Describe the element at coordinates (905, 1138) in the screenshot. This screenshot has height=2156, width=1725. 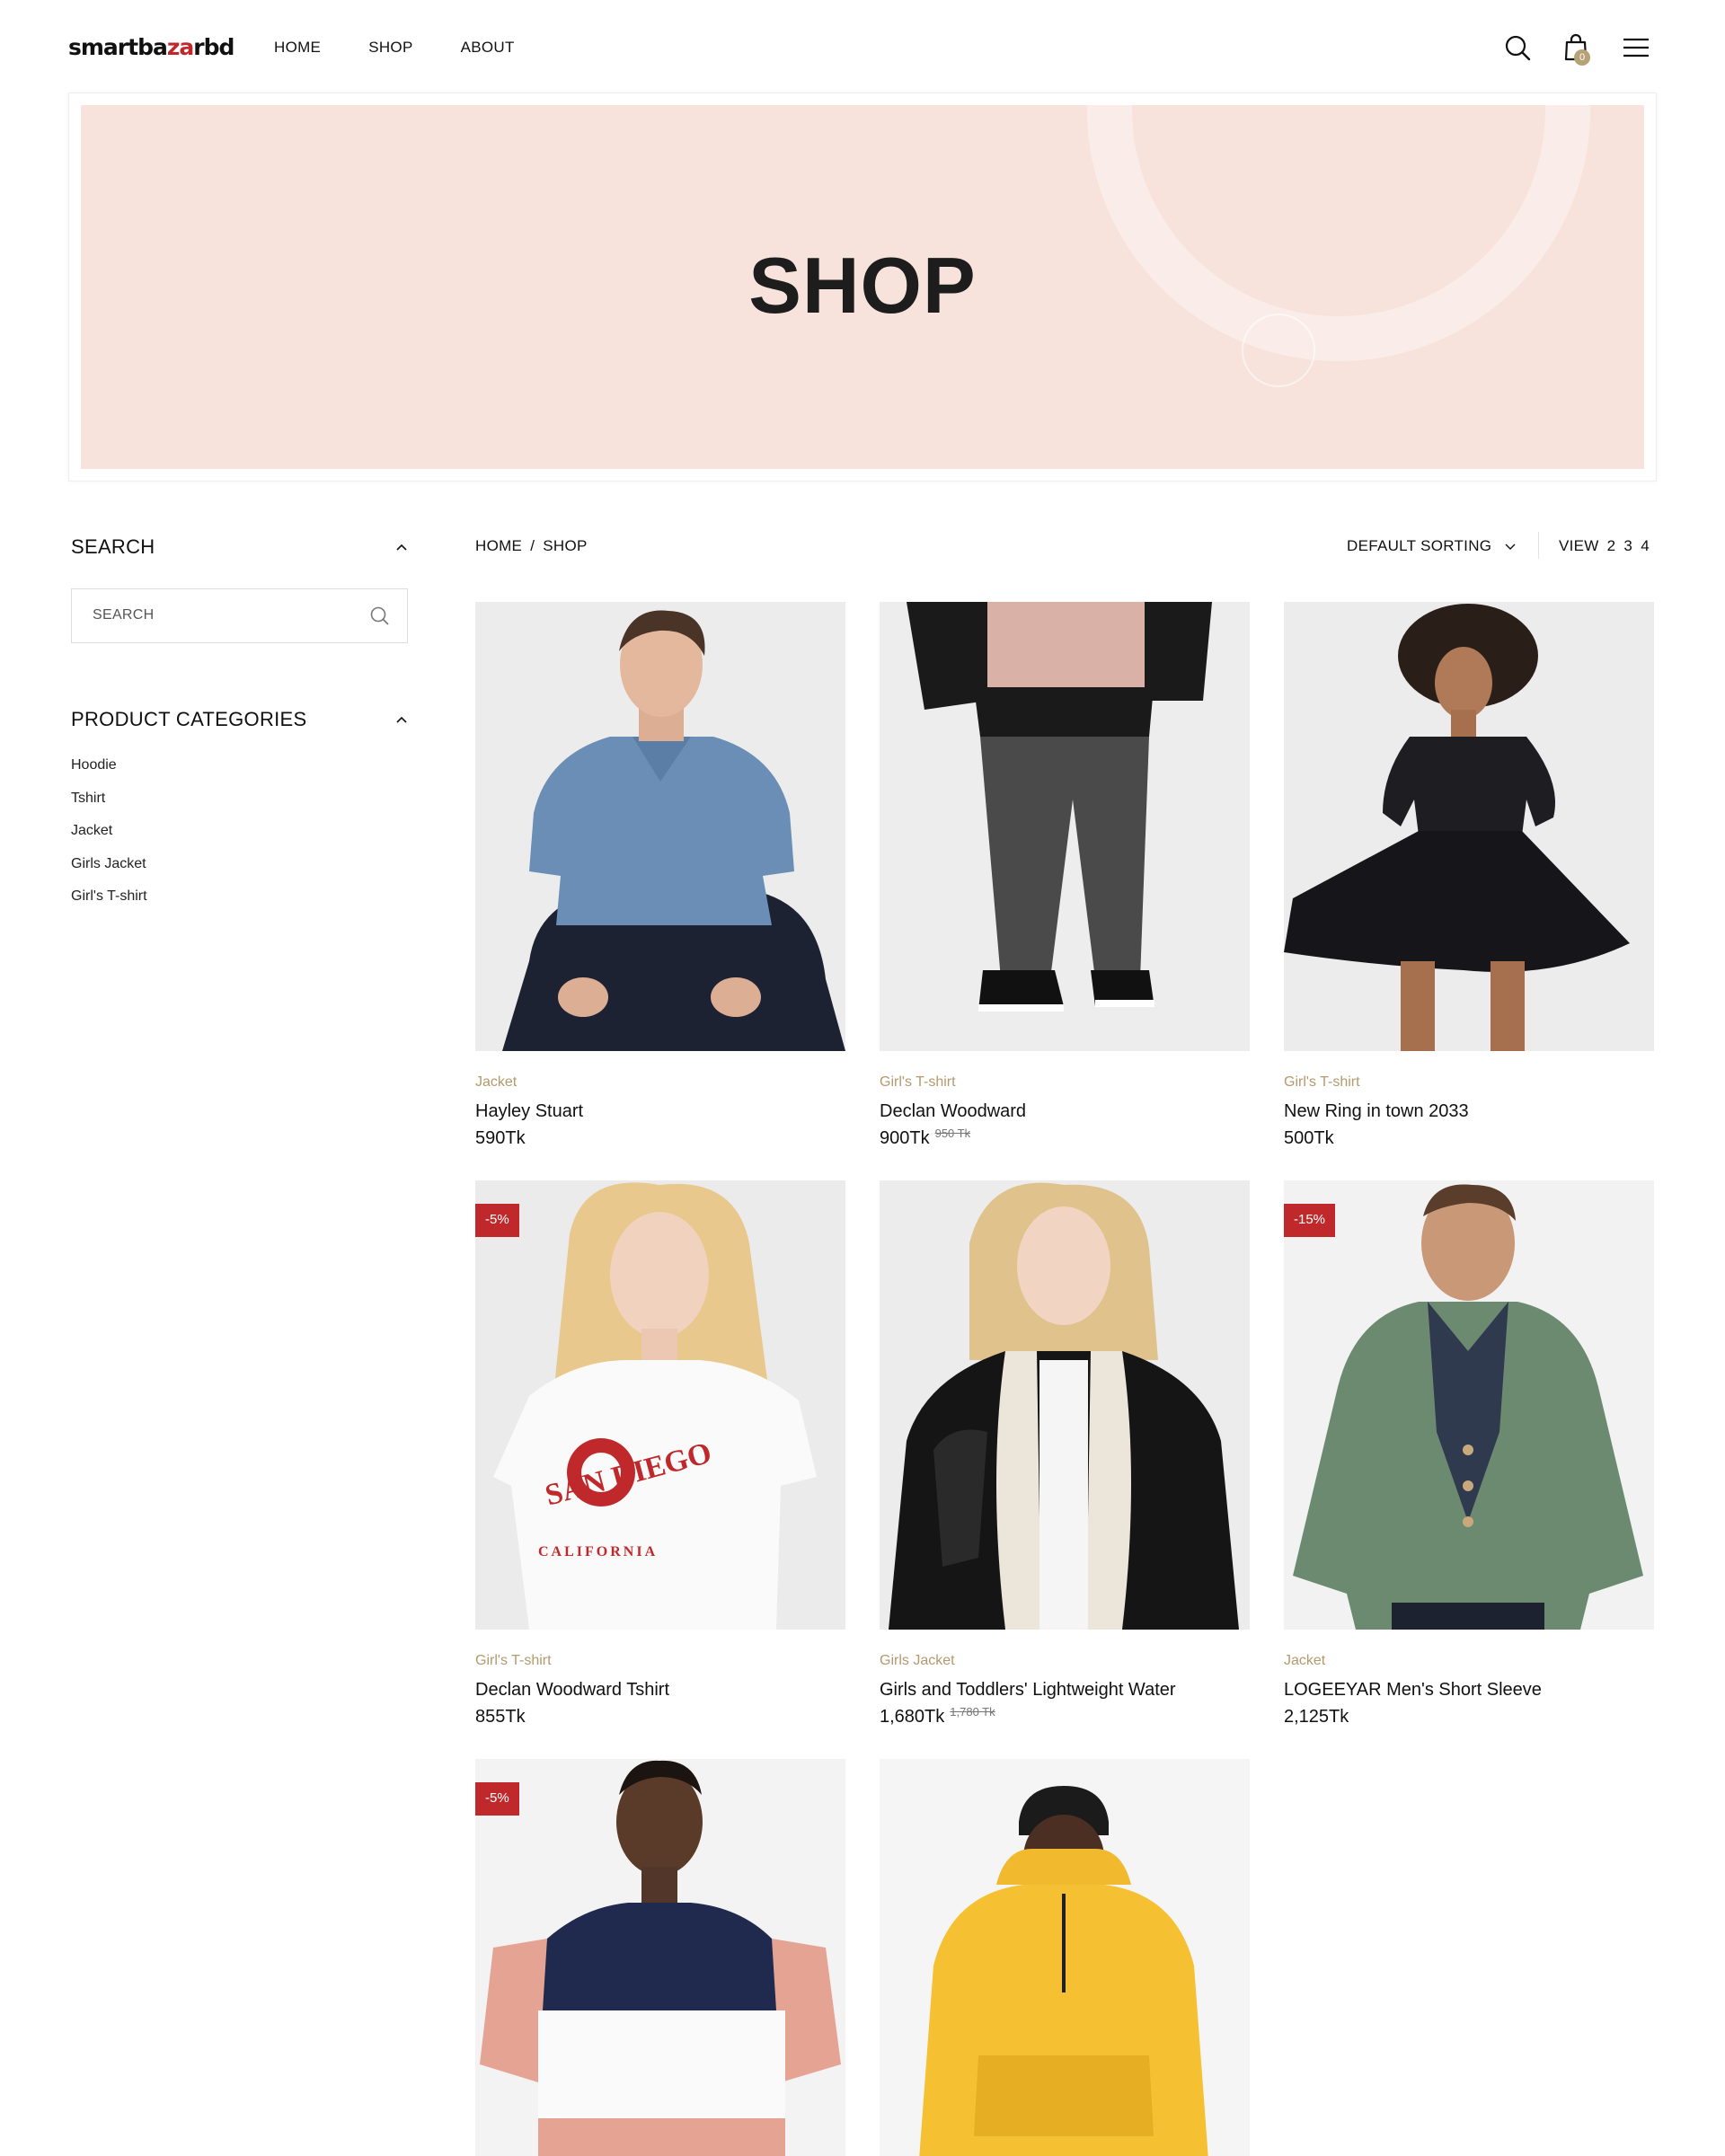
I see `current-price: 900Tk` at that location.